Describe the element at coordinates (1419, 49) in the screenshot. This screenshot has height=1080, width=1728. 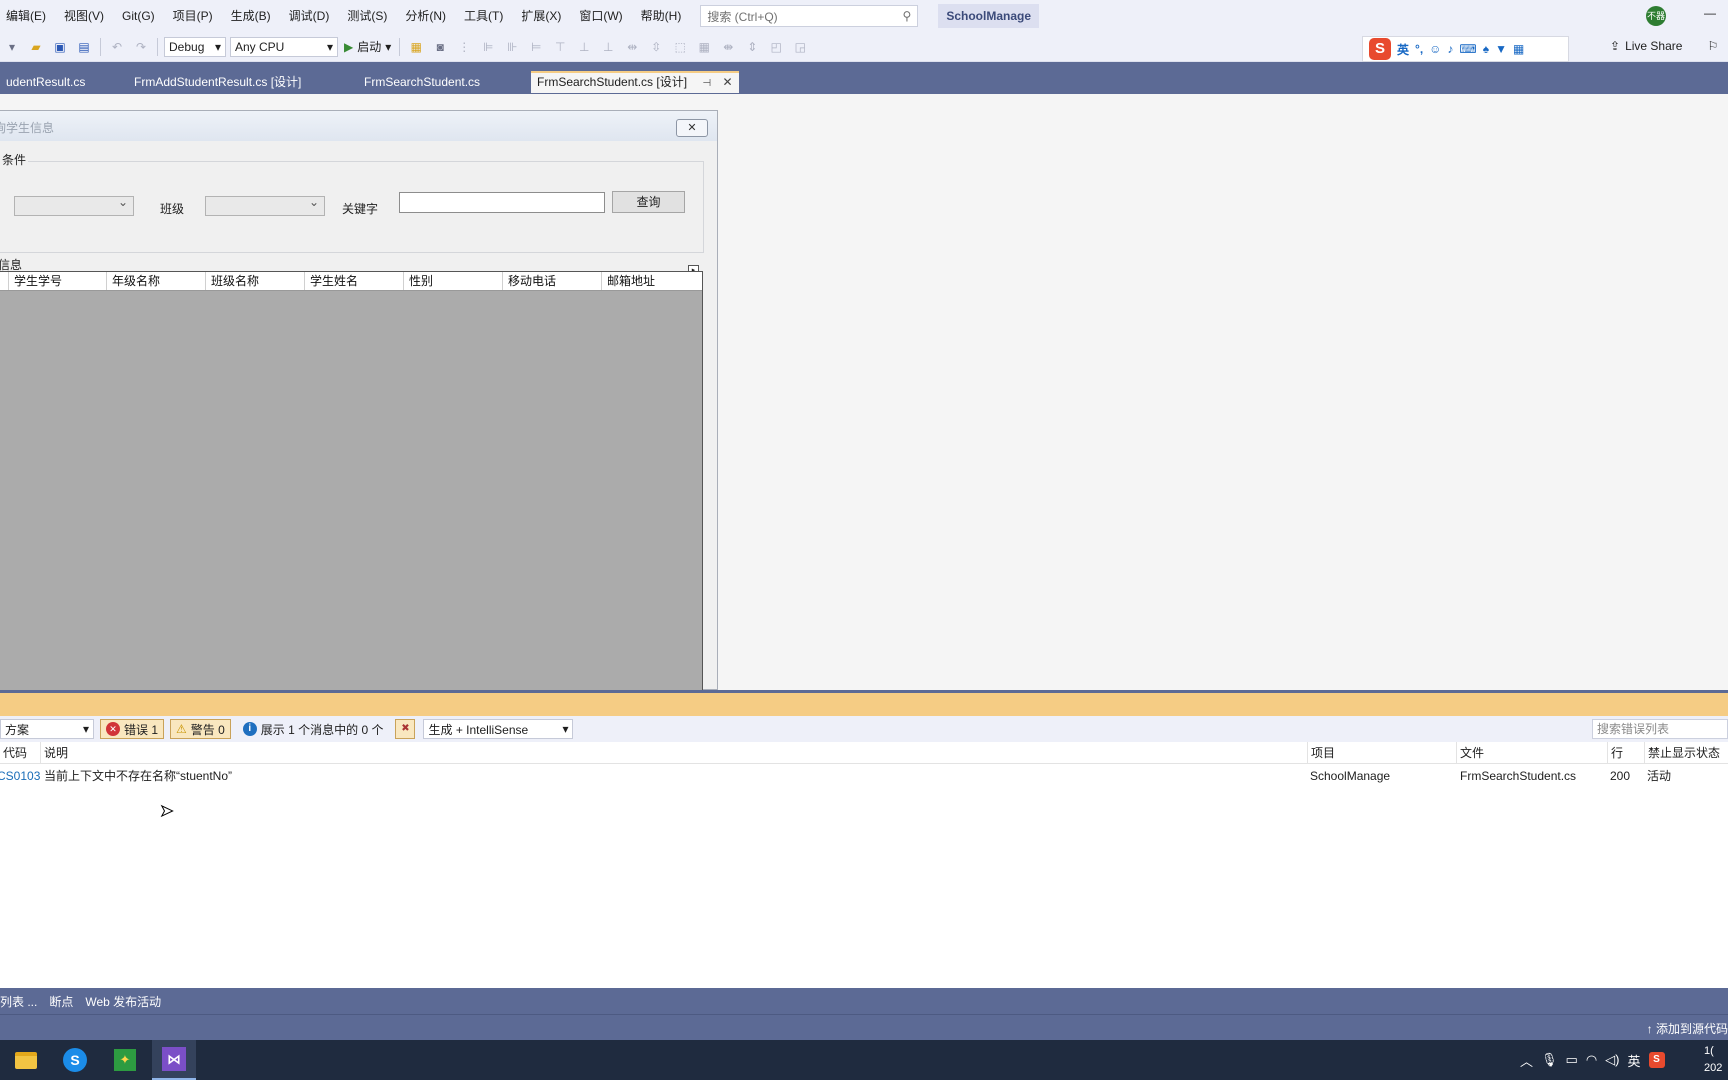
I see `punctuation-icon: °,` at that location.